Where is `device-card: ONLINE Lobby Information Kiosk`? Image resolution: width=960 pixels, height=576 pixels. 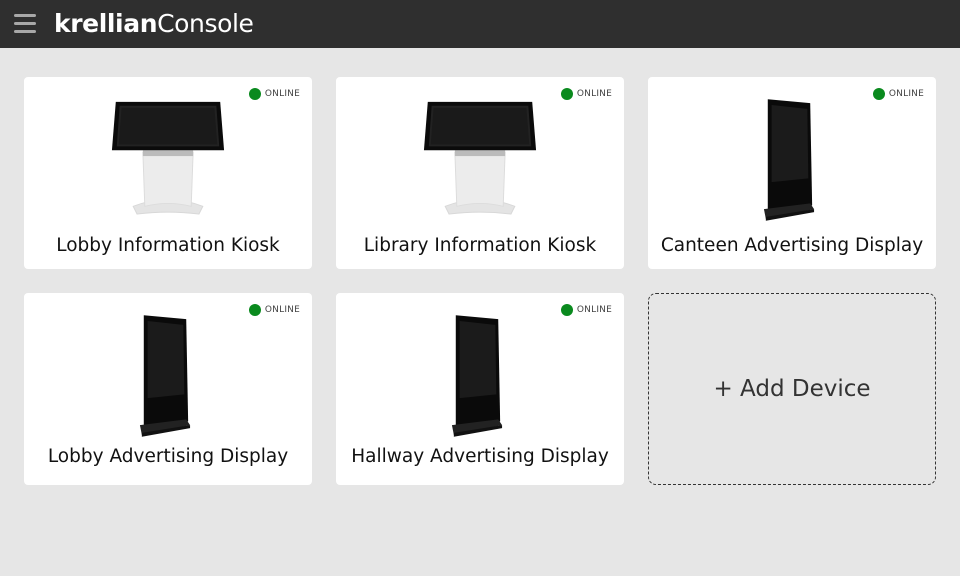
device-card: ONLINE Lobby Information Kiosk is located at coordinates (168, 173).